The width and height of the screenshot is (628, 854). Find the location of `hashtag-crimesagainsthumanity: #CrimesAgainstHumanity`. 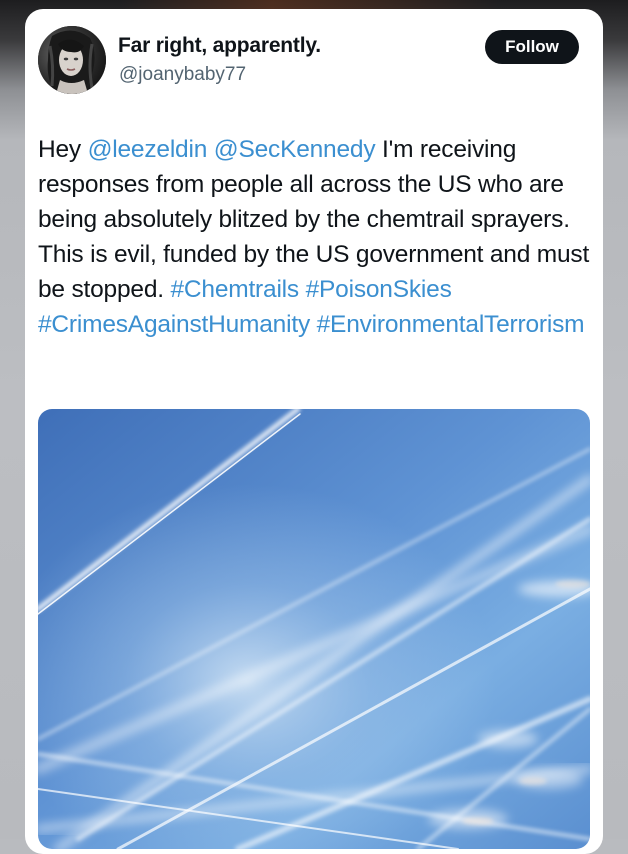

hashtag-crimesagainsthumanity: #CrimesAgainstHumanity is located at coordinates (174, 324).